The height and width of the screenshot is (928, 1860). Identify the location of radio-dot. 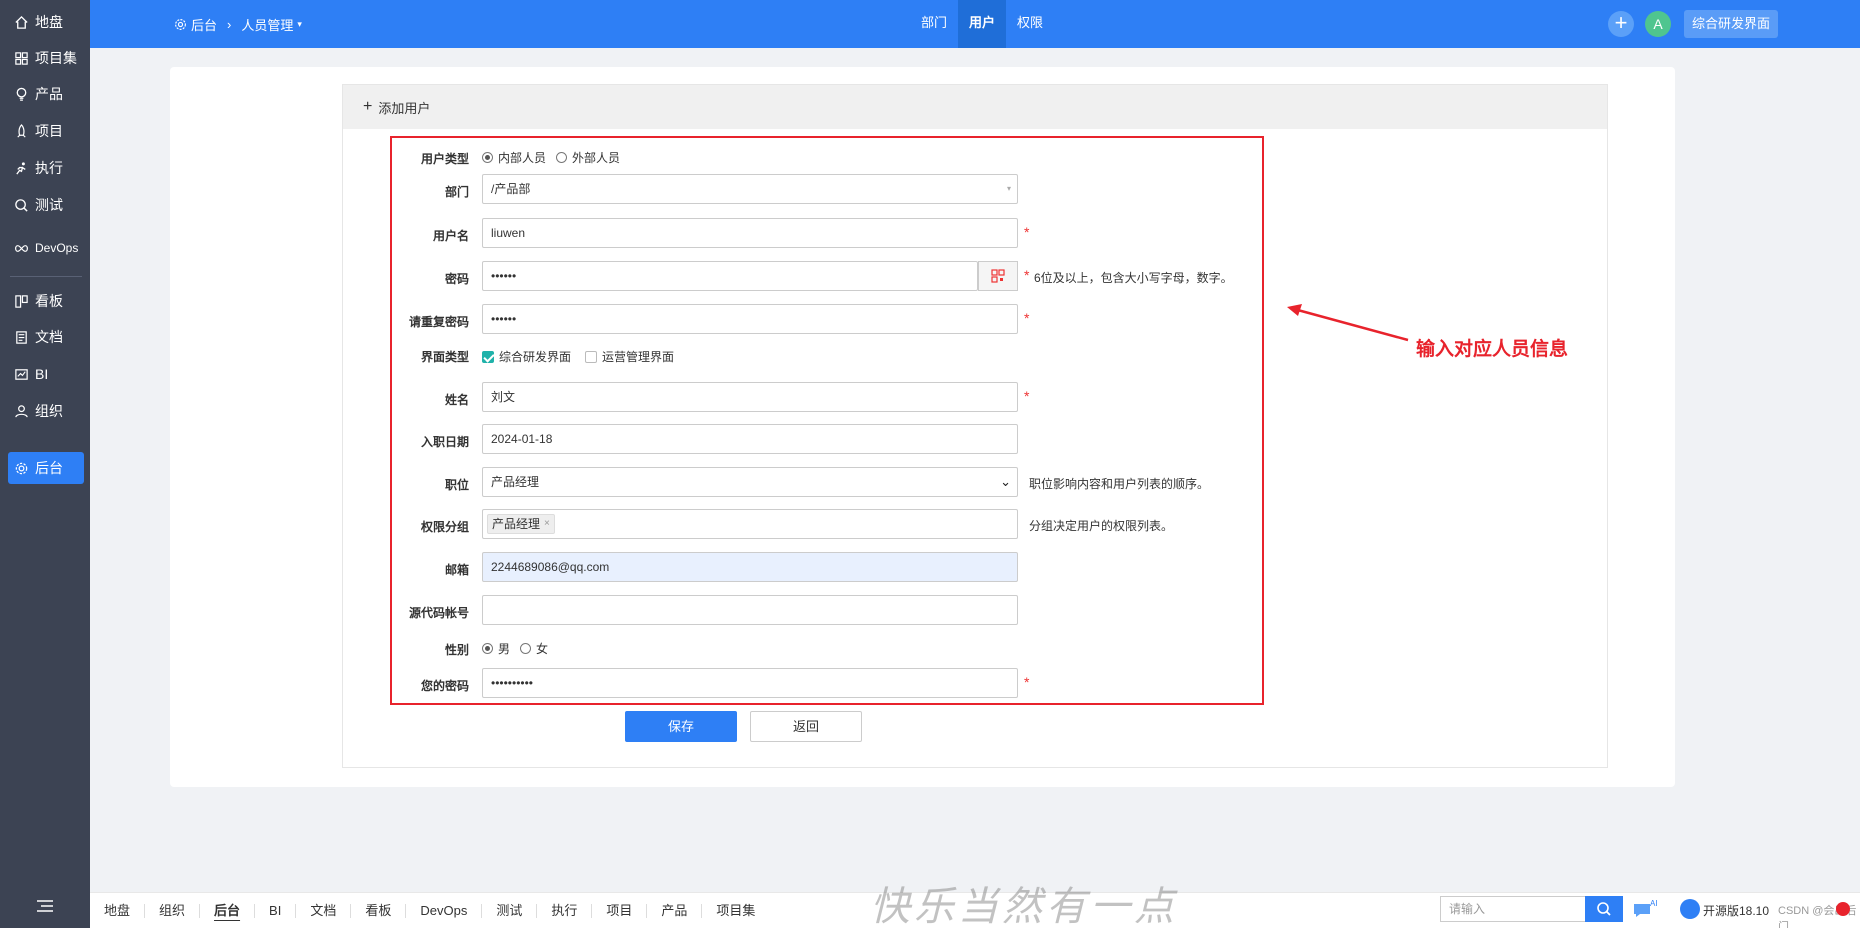
(526, 648).